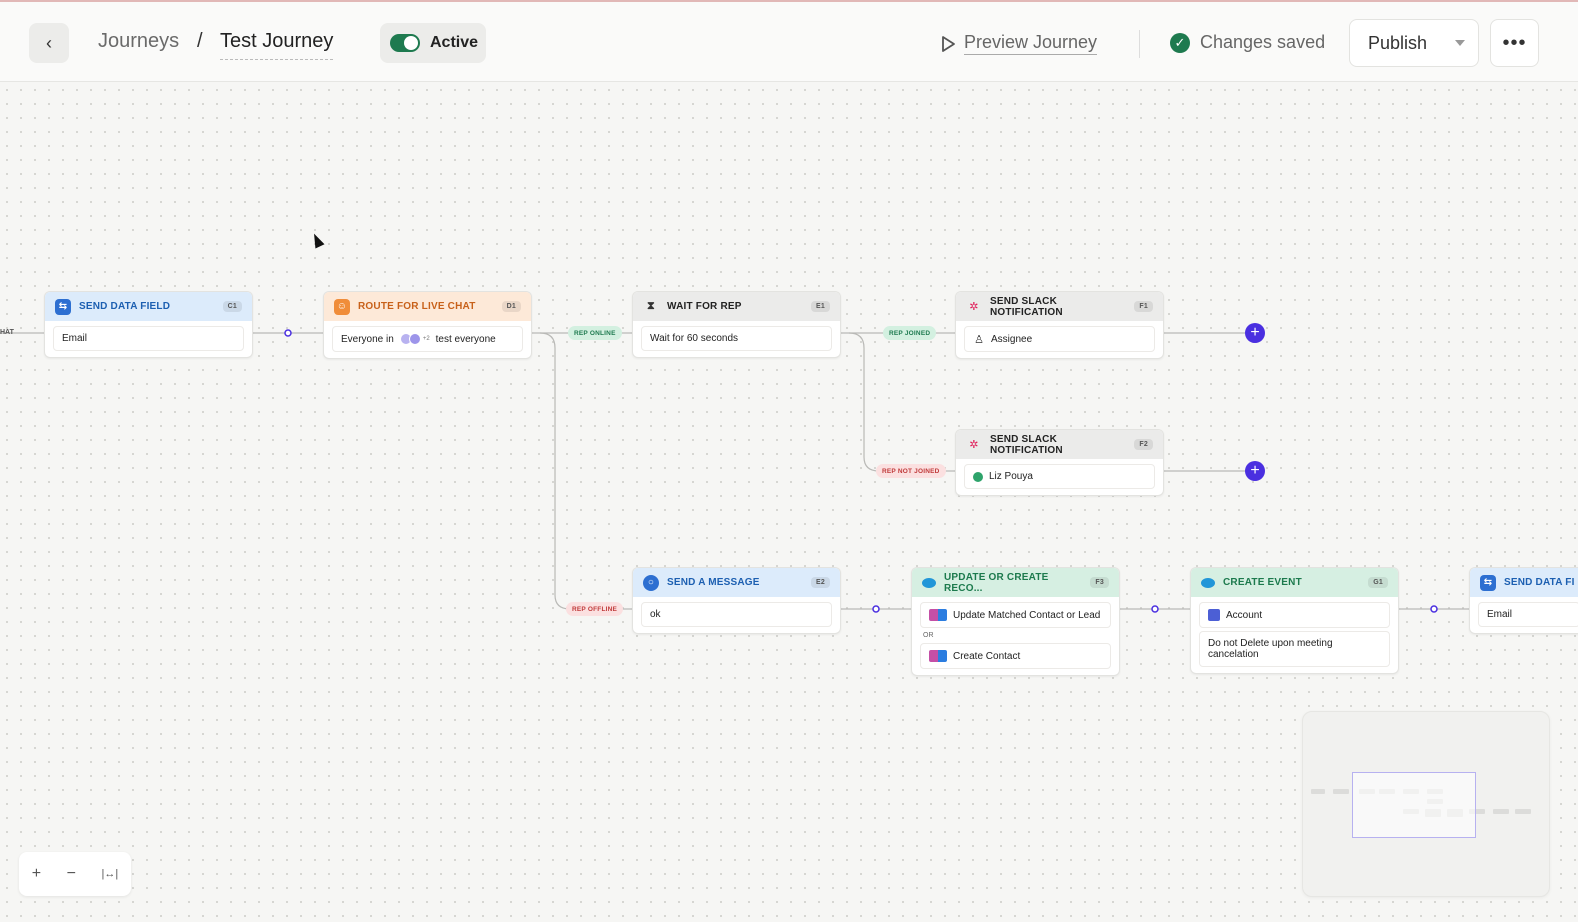  What do you see at coordinates (1244, 615) in the screenshot?
I see `node-field-text: Account` at bounding box center [1244, 615].